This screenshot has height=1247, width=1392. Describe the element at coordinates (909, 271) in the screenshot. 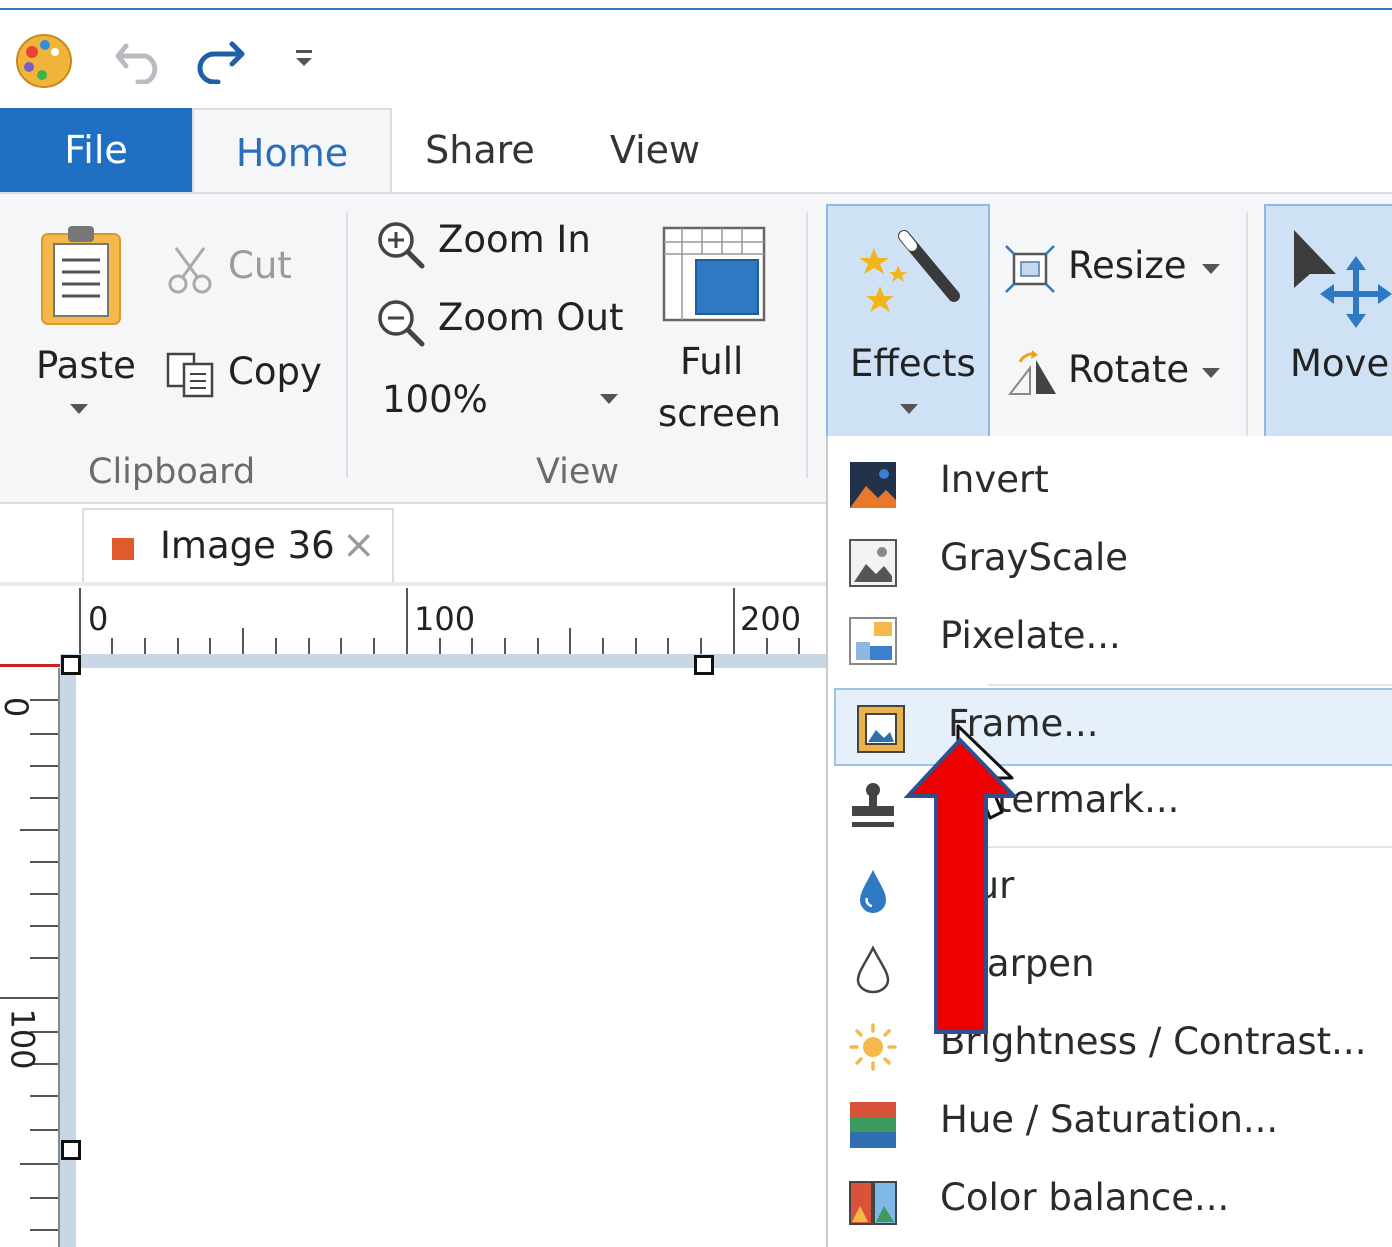

I see `magic-wand-icon` at that location.